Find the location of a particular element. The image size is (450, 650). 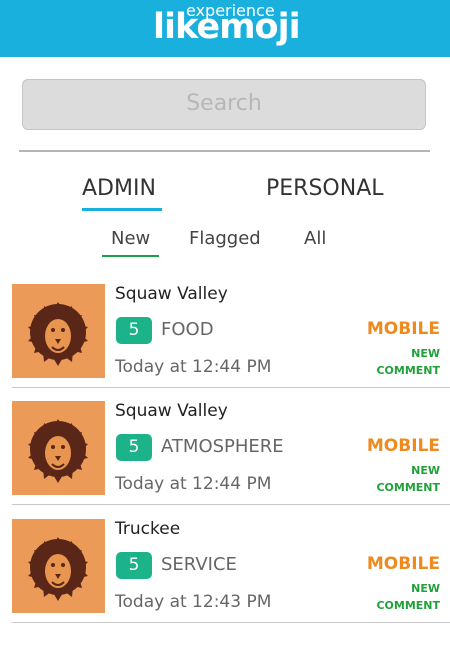

subtab-flagged: Flagged is located at coordinates (225, 238).